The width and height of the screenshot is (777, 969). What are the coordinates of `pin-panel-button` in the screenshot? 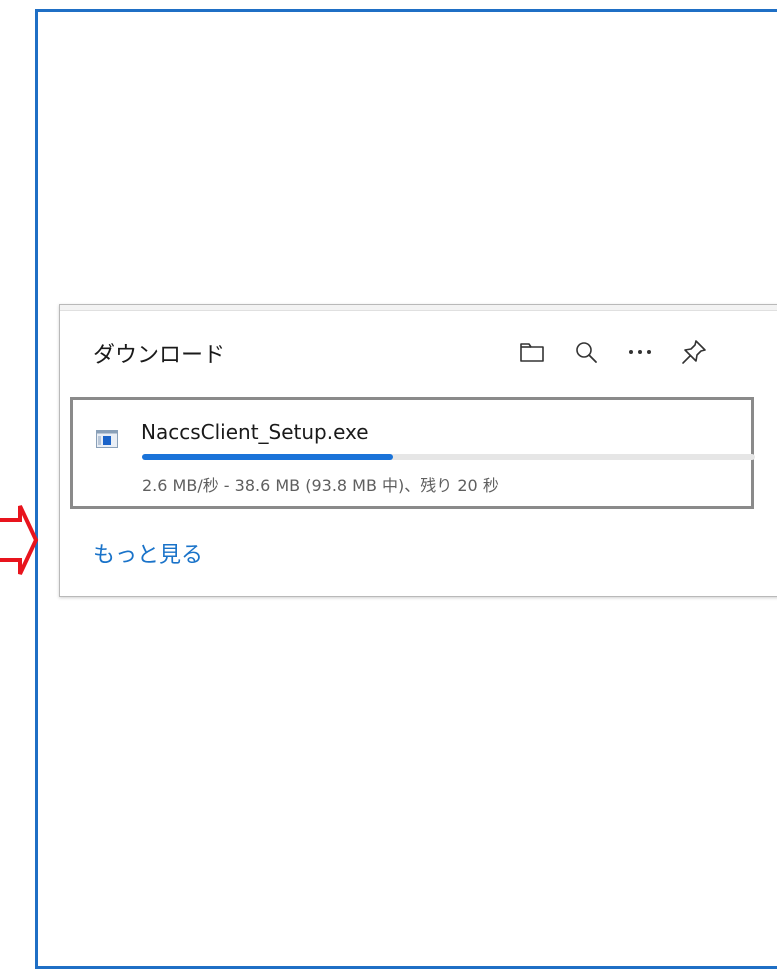 It's located at (694, 352).